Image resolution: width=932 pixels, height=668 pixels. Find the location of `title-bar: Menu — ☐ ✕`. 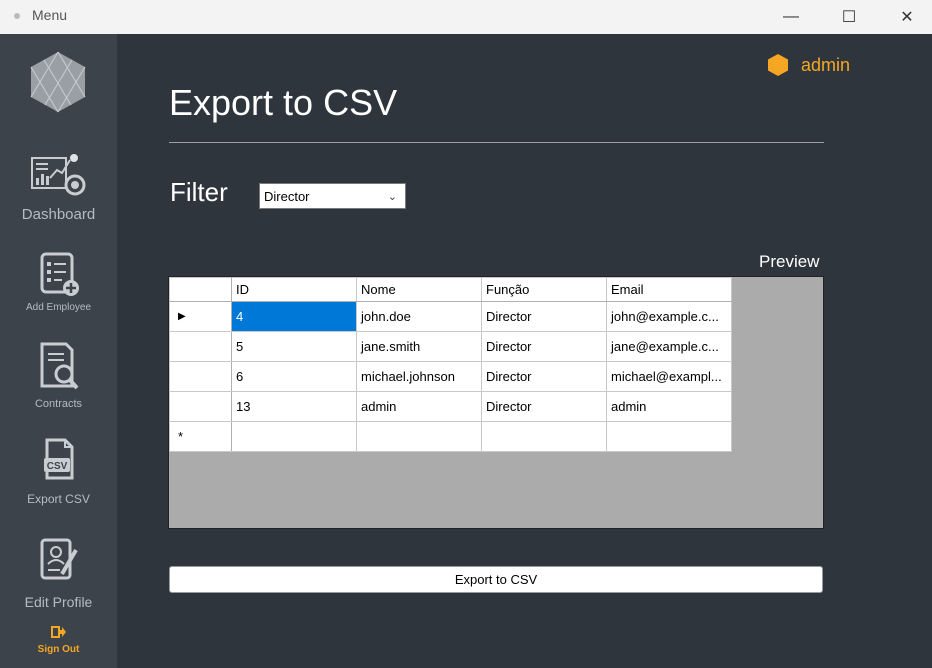

title-bar: Menu — ☐ ✕ is located at coordinates (466, 17).